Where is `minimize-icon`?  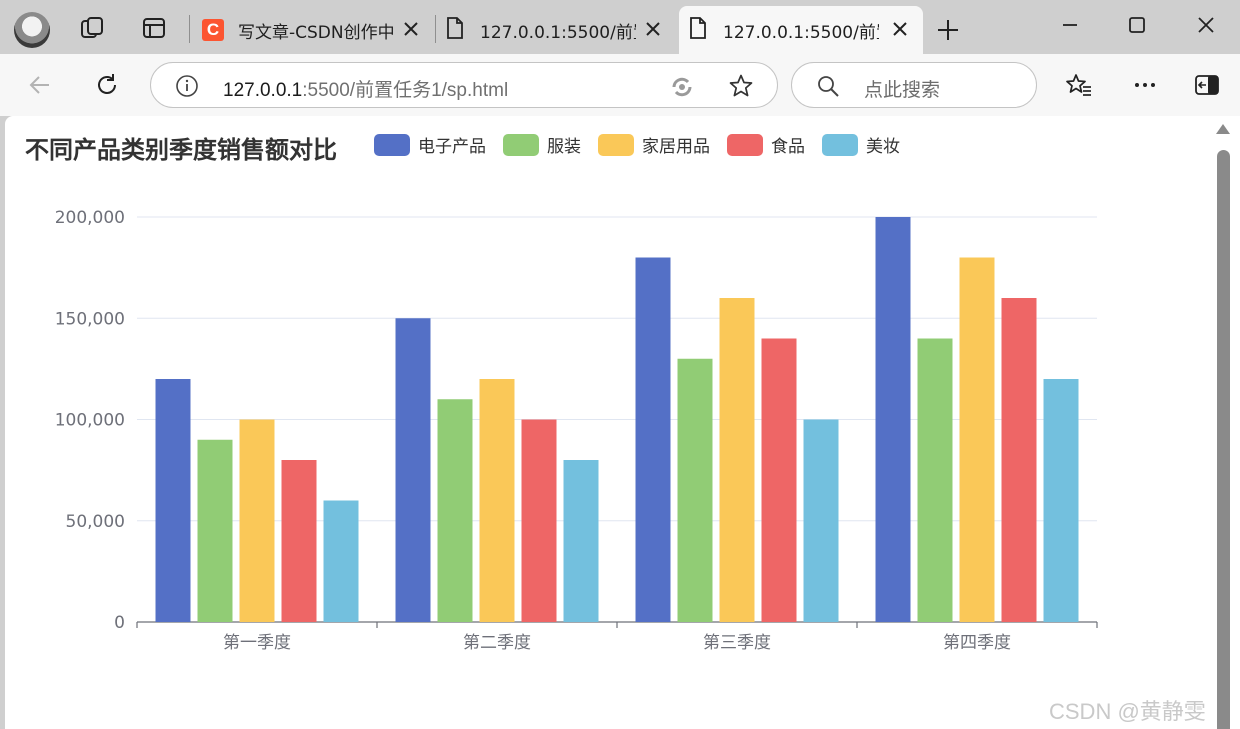 minimize-icon is located at coordinates (1070, 25).